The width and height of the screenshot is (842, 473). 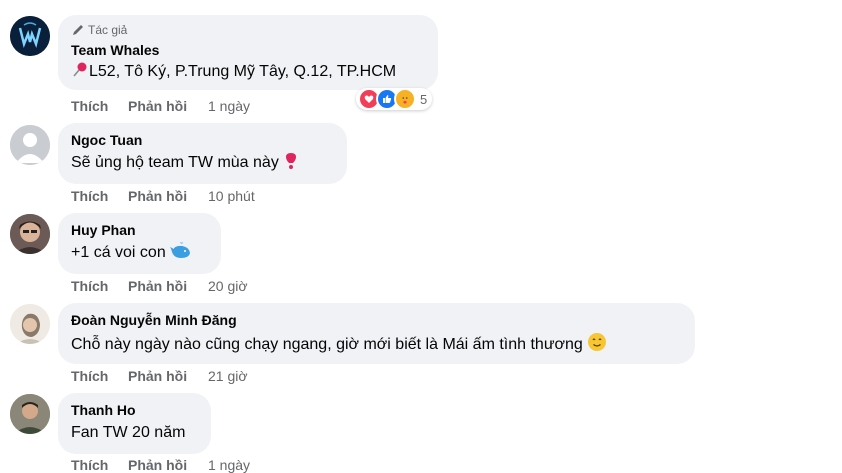 What do you see at coordinates (139, 230) in the screenshot?
I see `comment-author-name: Huy Phan` at bounding box center [139, 230].